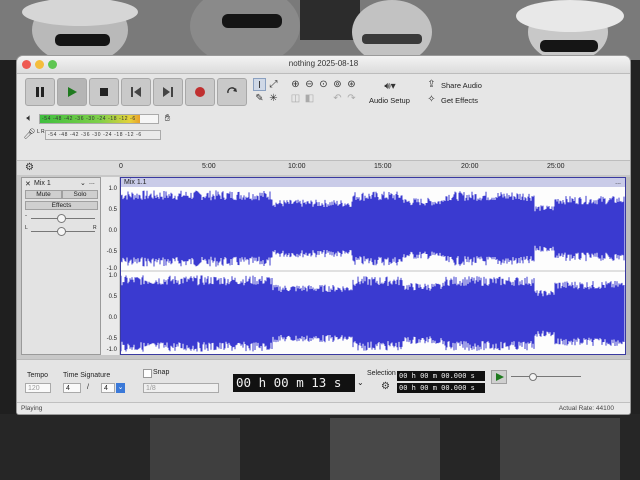  I want to click on zoom-toggle-icon: ⊛, so click(351, 84).